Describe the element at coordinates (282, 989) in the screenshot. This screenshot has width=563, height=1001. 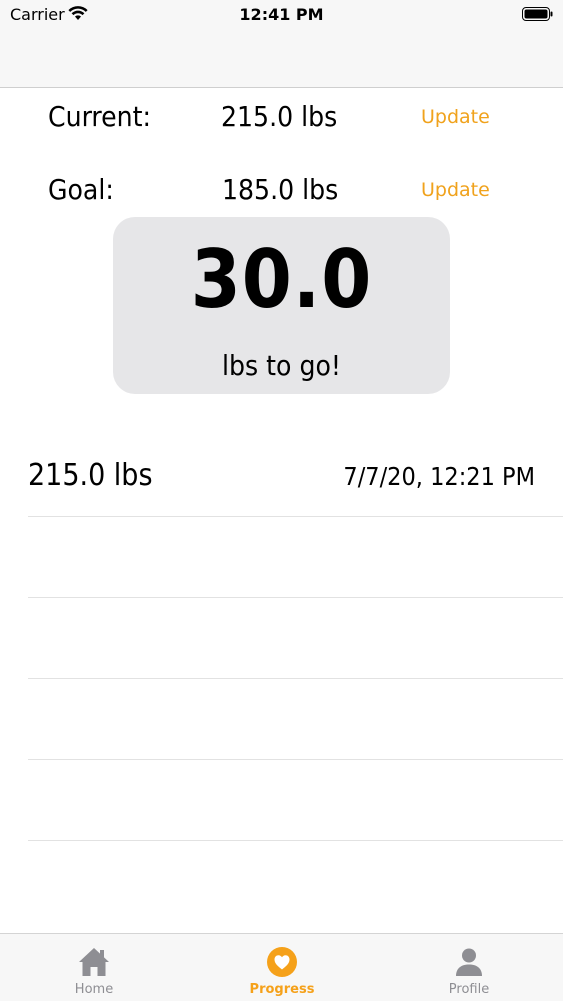
I see `tab-progress-label: Progress` at that location.